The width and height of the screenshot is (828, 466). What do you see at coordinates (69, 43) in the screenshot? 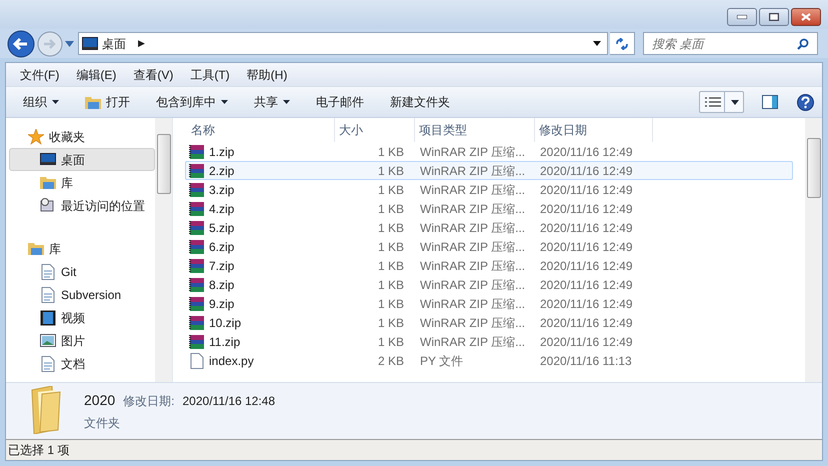
I see `history-dropdown-icon` at bounding box center [69, 43].